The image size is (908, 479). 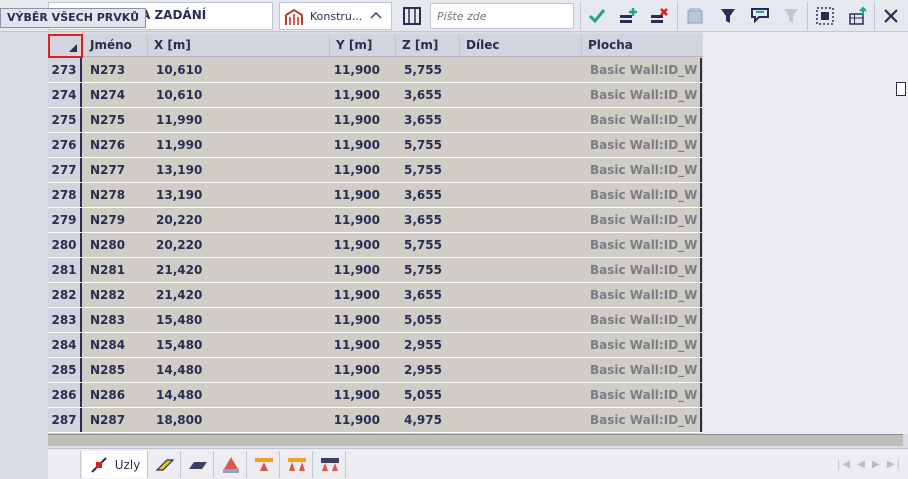 I want to click on row-index: 277, so click(x=65, y=170).